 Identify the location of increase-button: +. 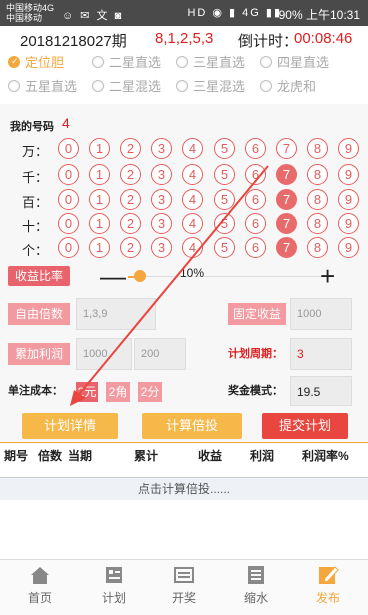
(327, 276).